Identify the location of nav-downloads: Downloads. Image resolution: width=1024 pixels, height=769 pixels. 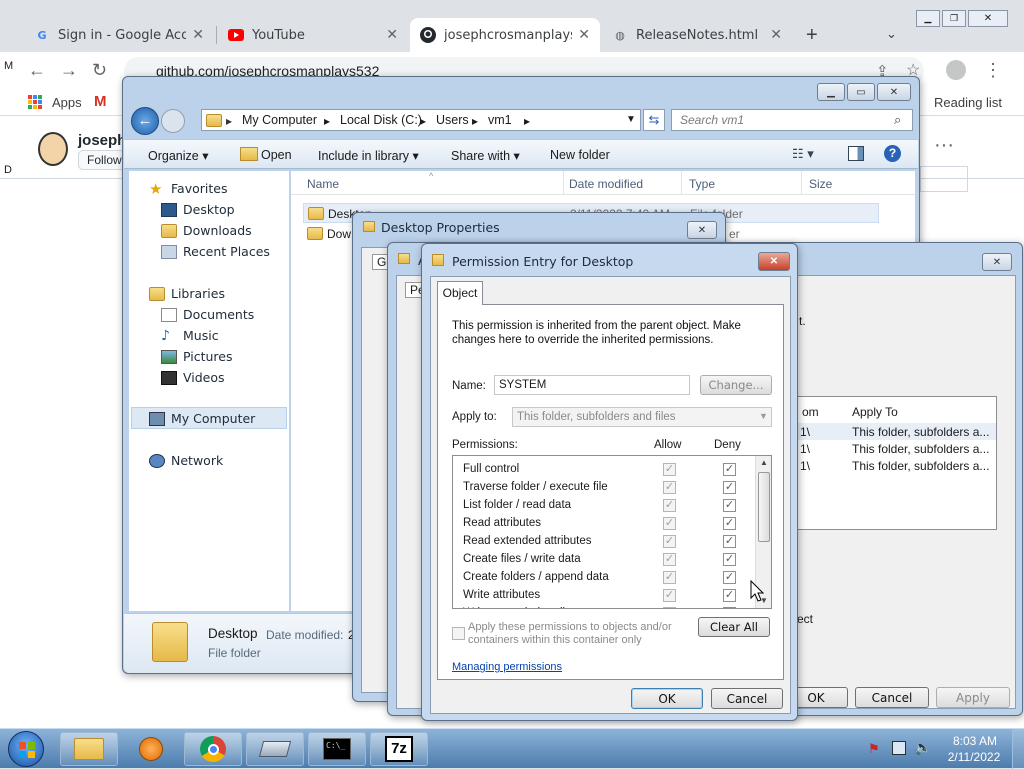
(206, 230).